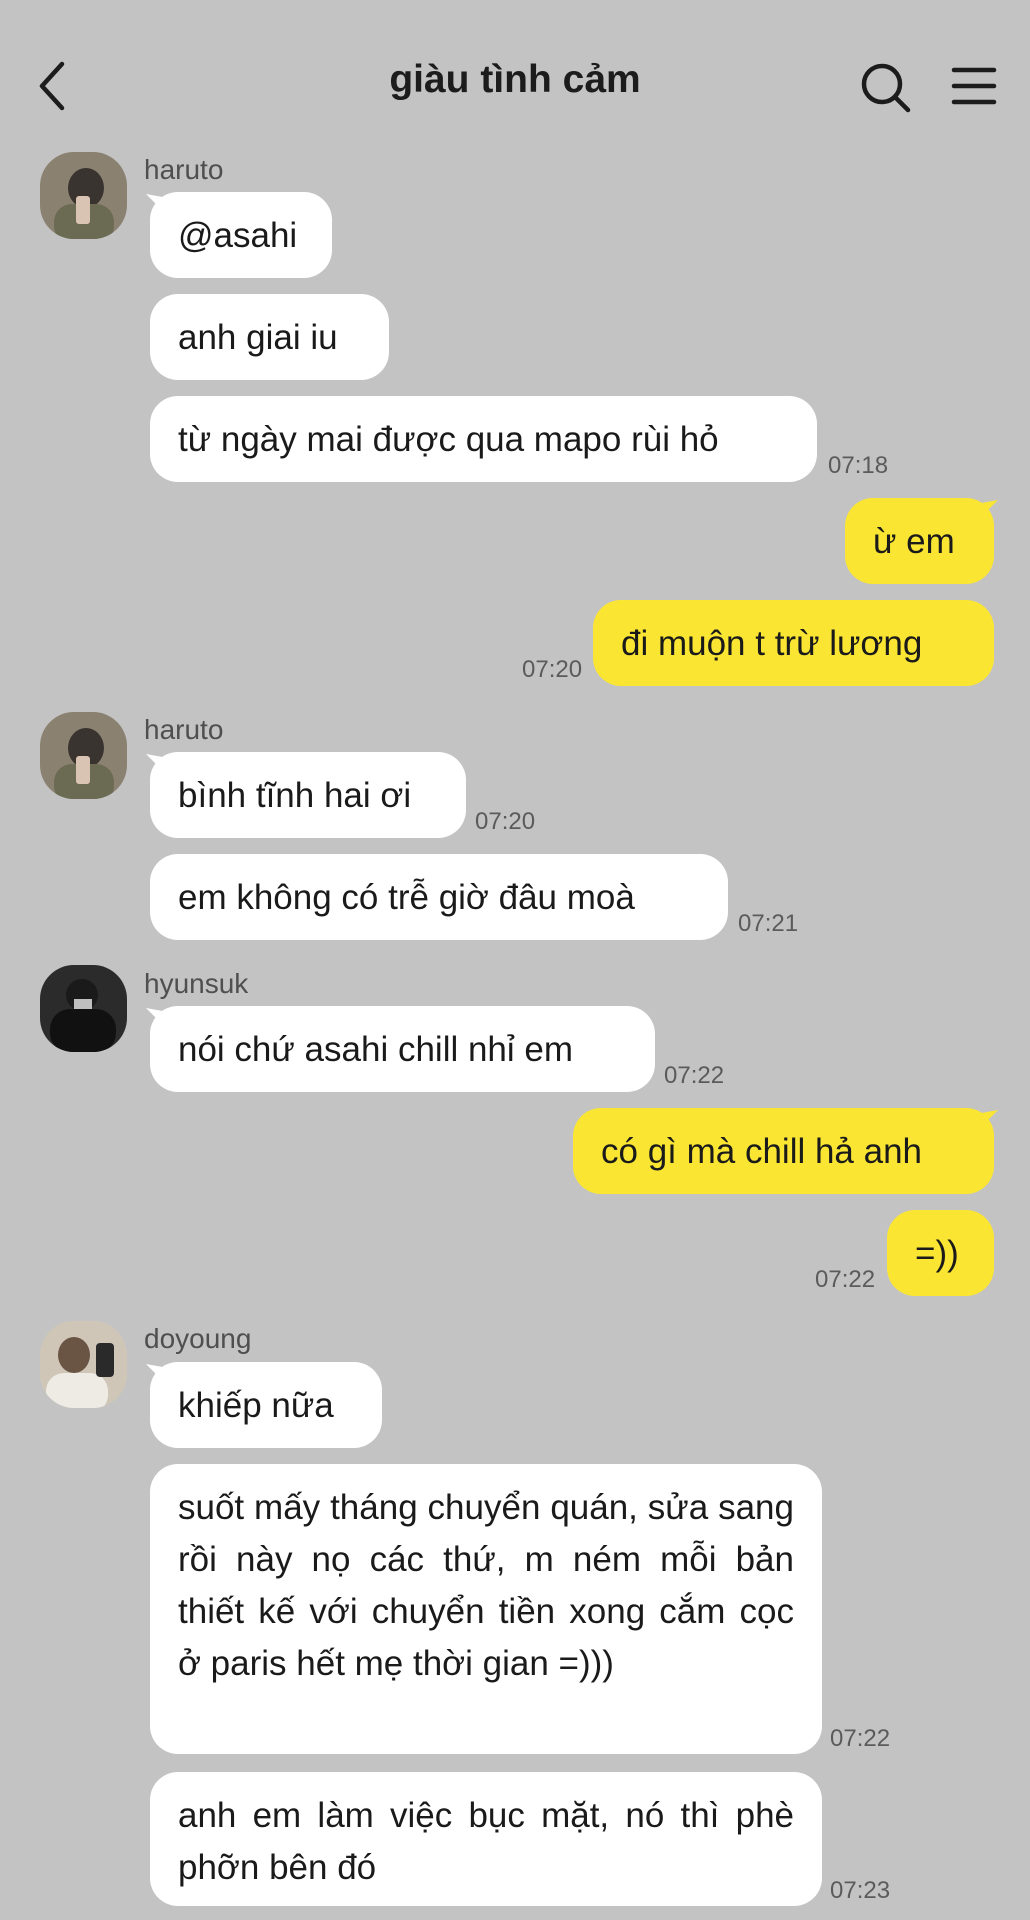 The image size is (1030, 1920). I want to click on message-bubble: có gì mà chill hả anh, so click(783, 1151).